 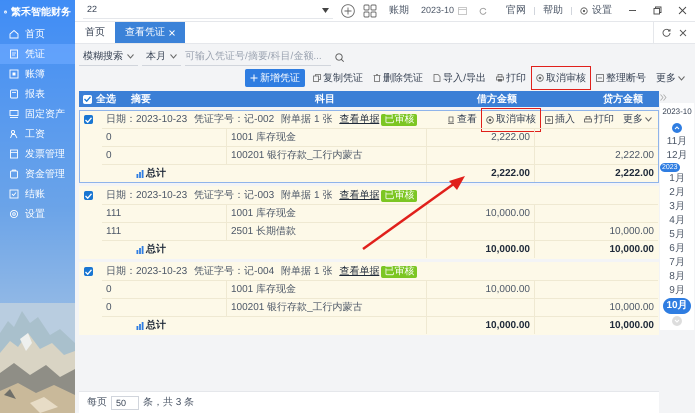 What do you see at coordinates (463, 10) in the screenshot?
I see `calendar-icon` at bounding box center [463, 10].